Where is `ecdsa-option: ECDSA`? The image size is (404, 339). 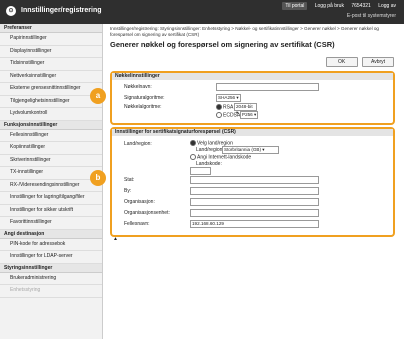
ecdsa-option: ECDSA is located at coordinates (228, 115).